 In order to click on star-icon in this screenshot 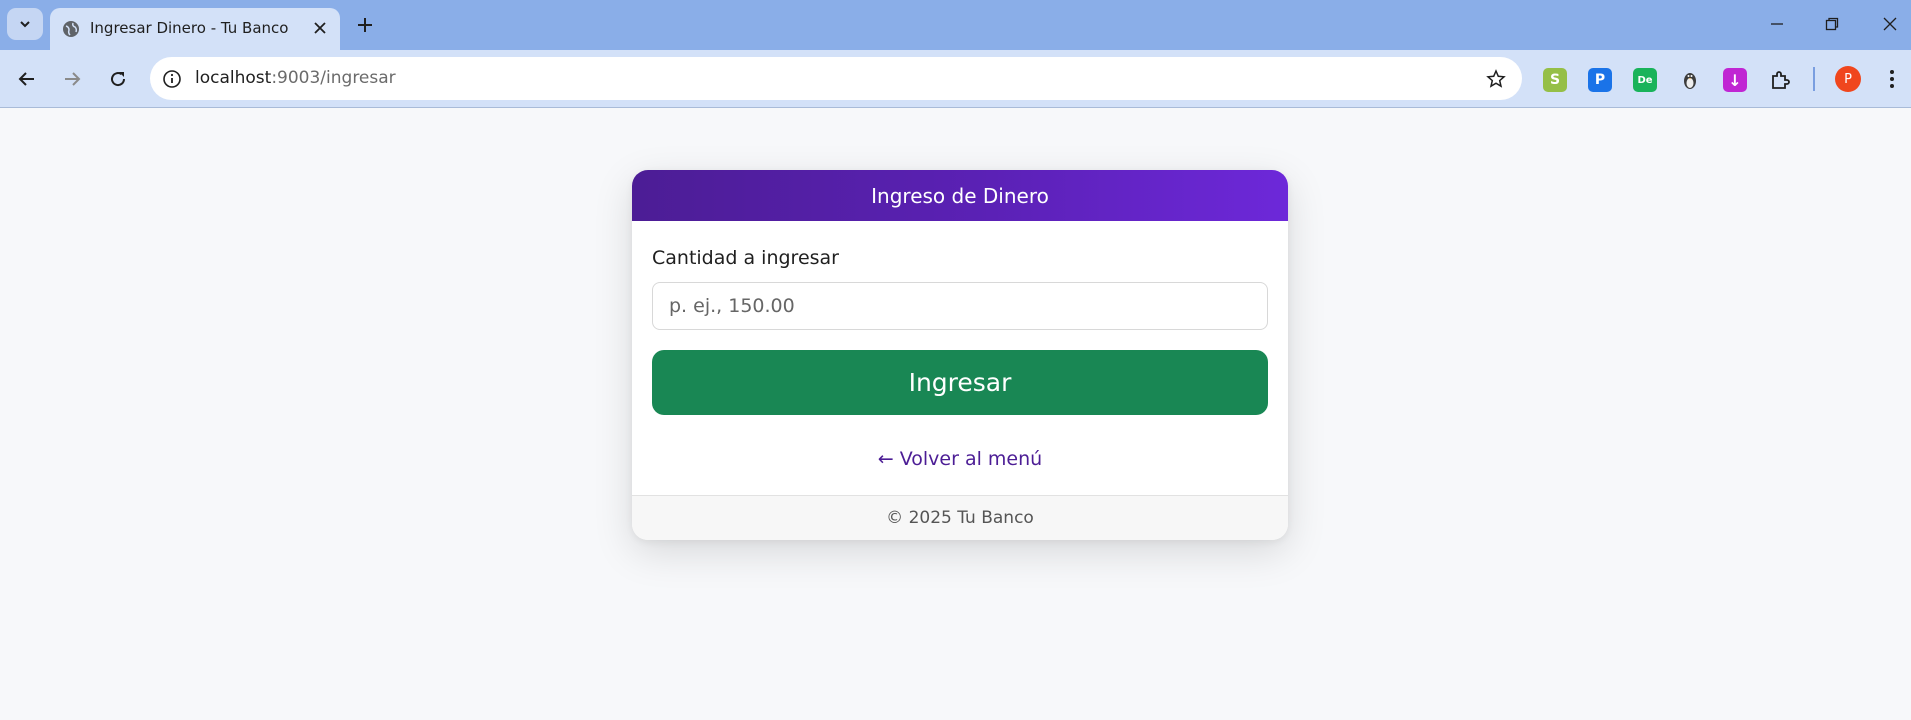, I will do `click(1496, 78)`.